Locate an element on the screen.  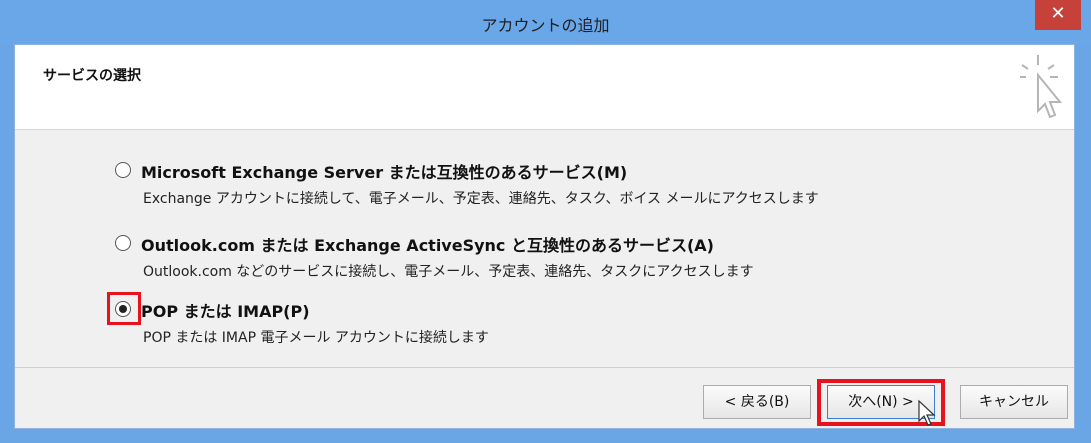
mouse-cursor-icon is located at coordinates (927, 412).